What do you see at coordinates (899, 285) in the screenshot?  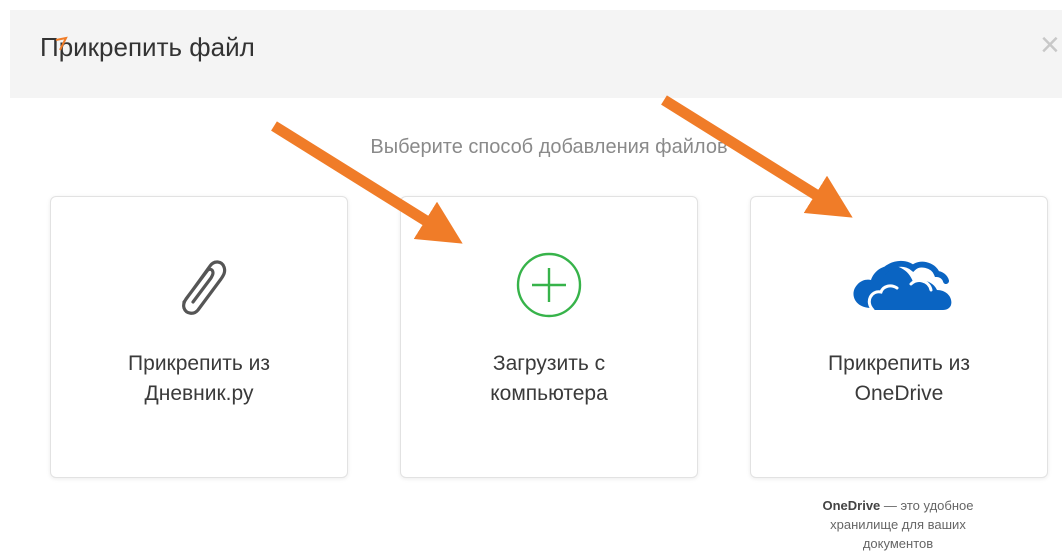 I see `onedrive-cloud-icon` at bounding box center [899, 285].